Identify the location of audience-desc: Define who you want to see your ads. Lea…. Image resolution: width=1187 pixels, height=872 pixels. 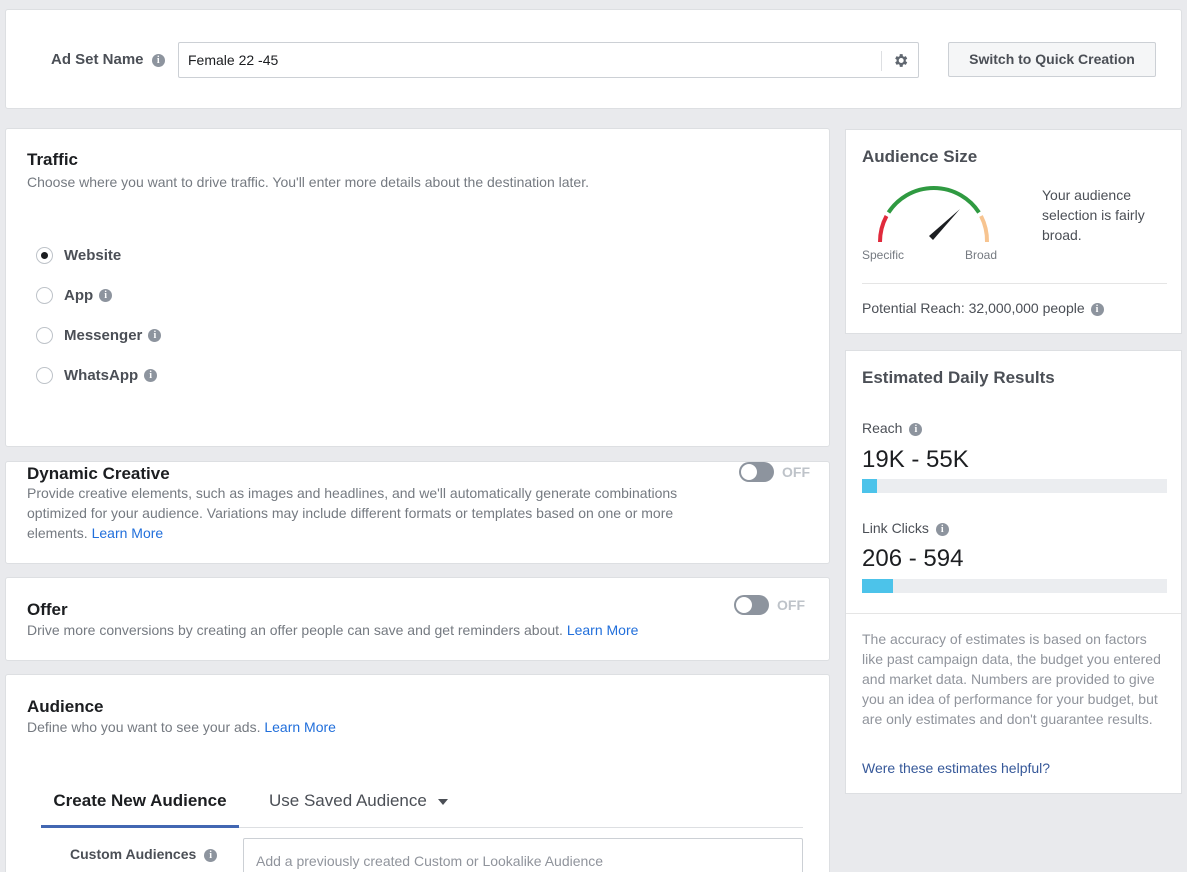
(181, 727).